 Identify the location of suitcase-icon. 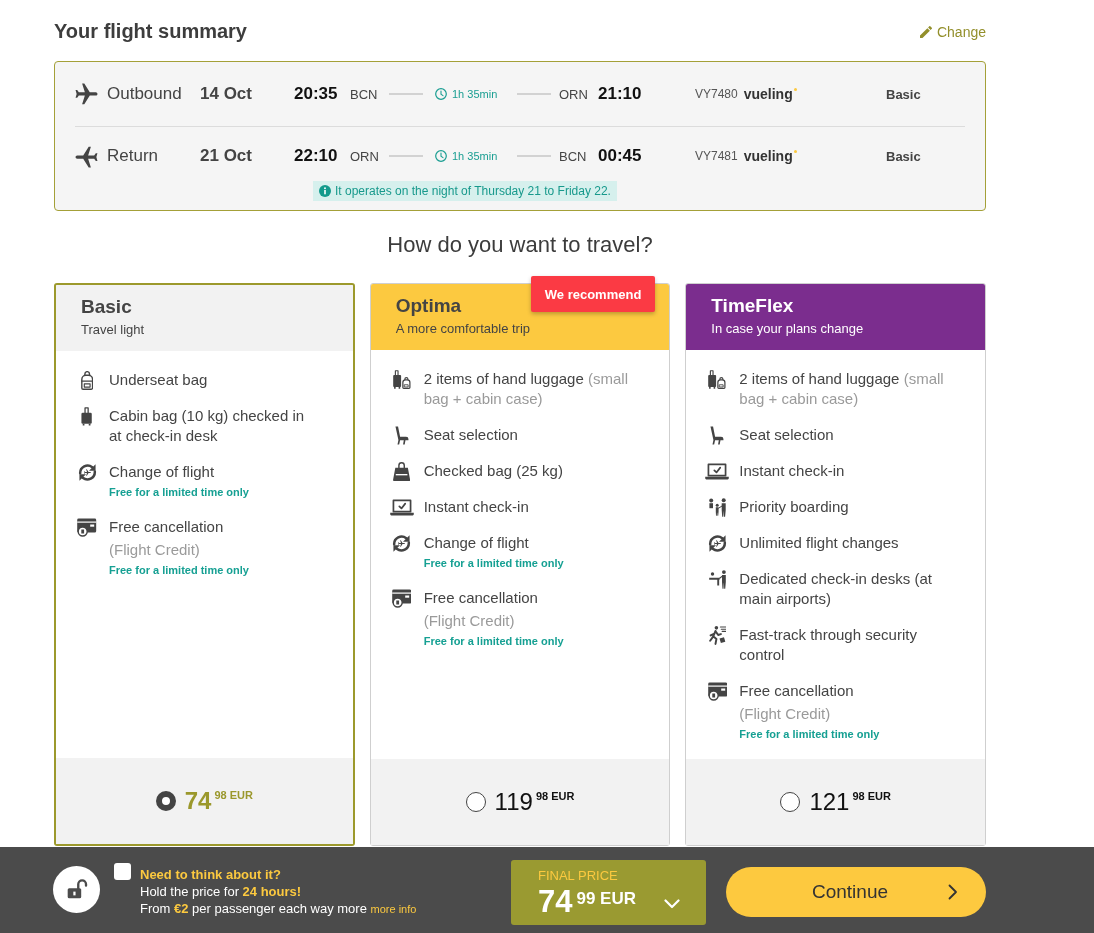
(87, 416).